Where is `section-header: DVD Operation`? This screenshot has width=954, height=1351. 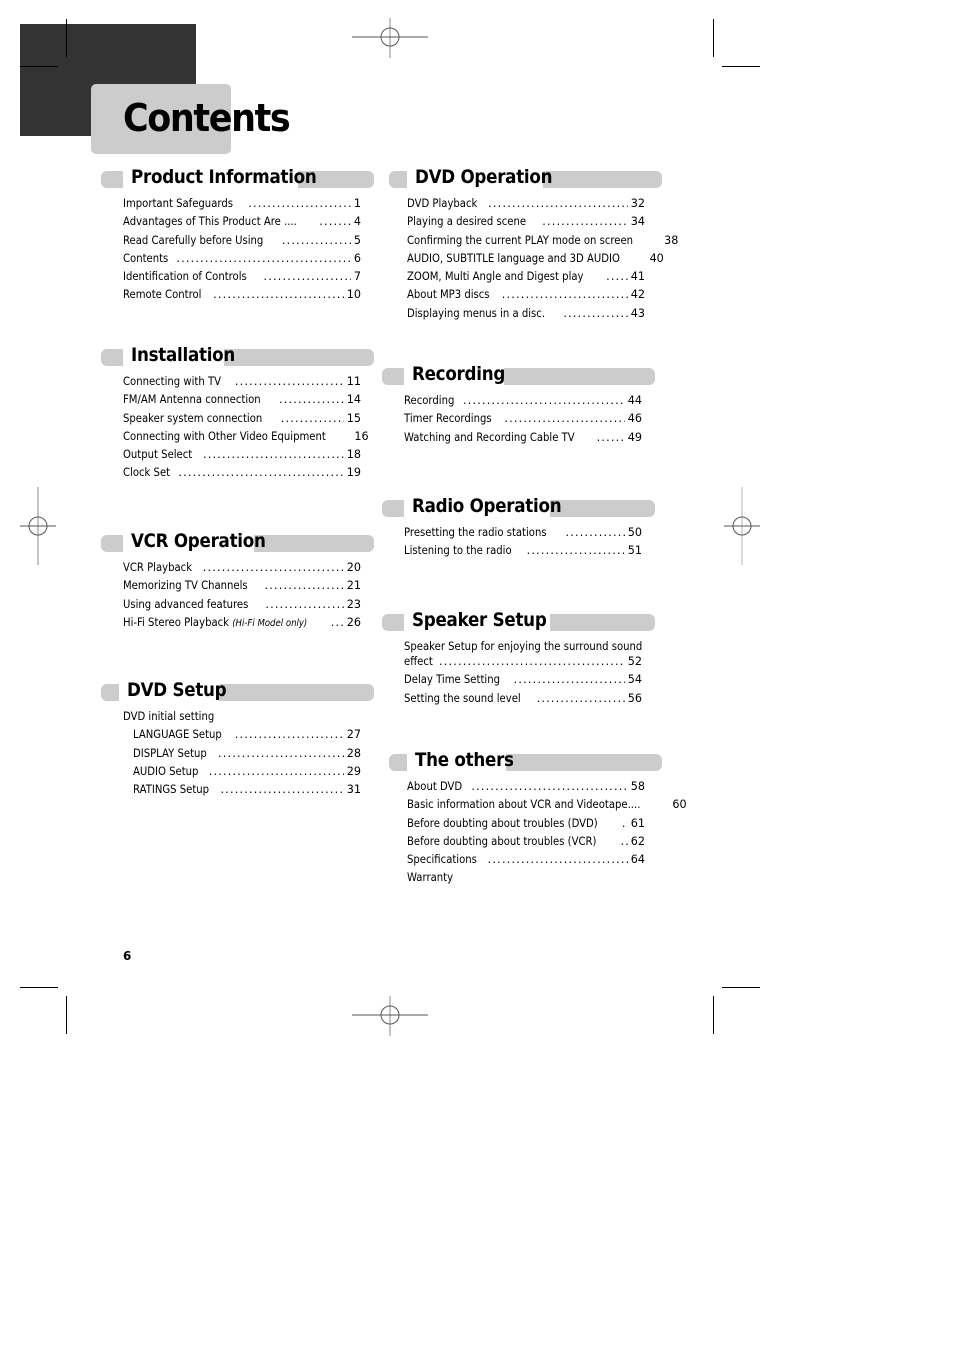 section-header: DVD Operation is located at coordinates (527, 177).